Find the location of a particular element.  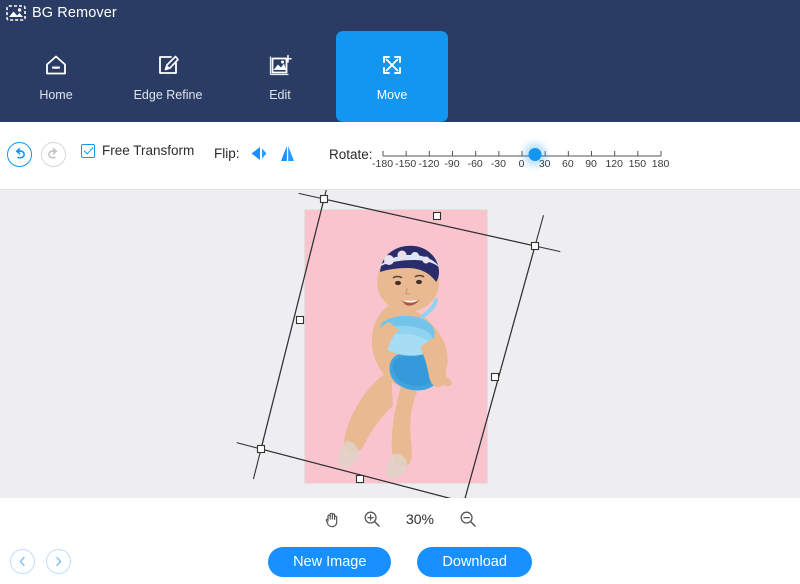

new-image-button: New Image is located at coordinates (330, 562).